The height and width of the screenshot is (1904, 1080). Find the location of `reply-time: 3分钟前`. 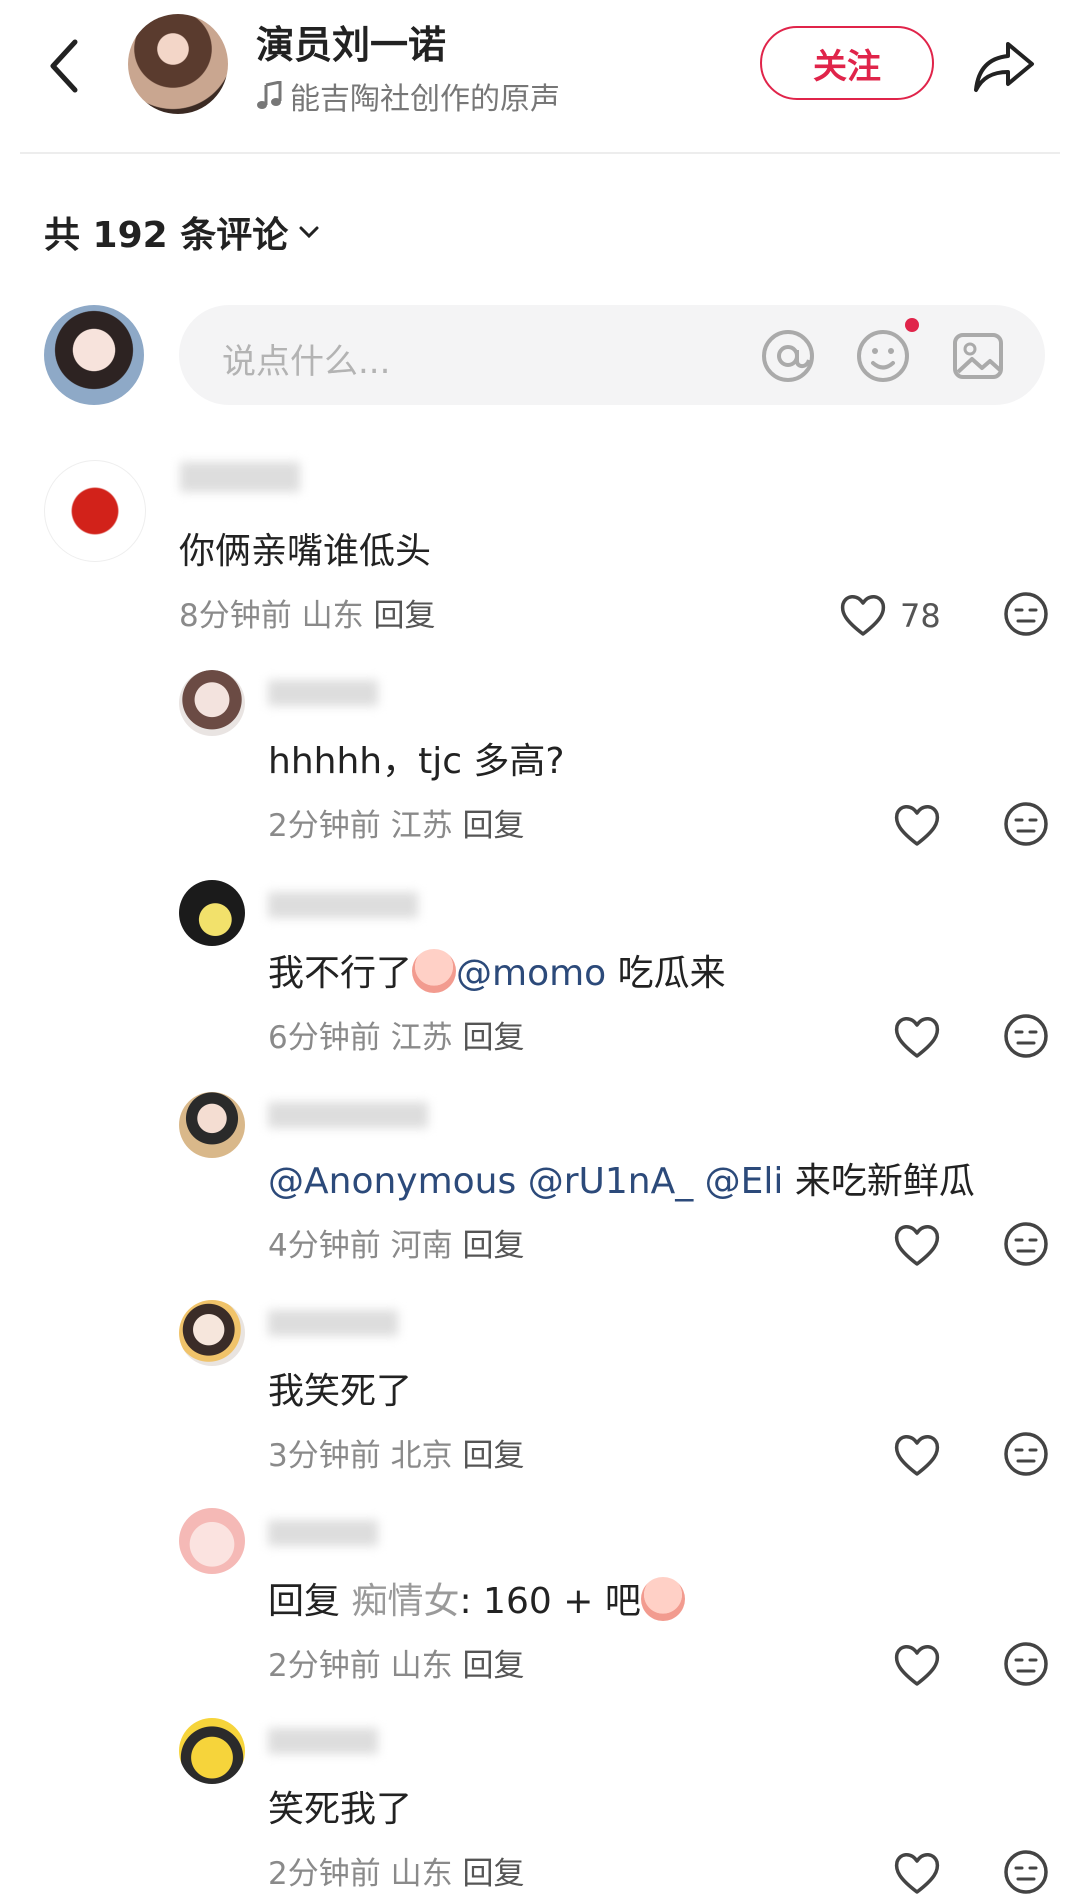

reply-time: 3分钟前 is located at coordinates (324, 1456).